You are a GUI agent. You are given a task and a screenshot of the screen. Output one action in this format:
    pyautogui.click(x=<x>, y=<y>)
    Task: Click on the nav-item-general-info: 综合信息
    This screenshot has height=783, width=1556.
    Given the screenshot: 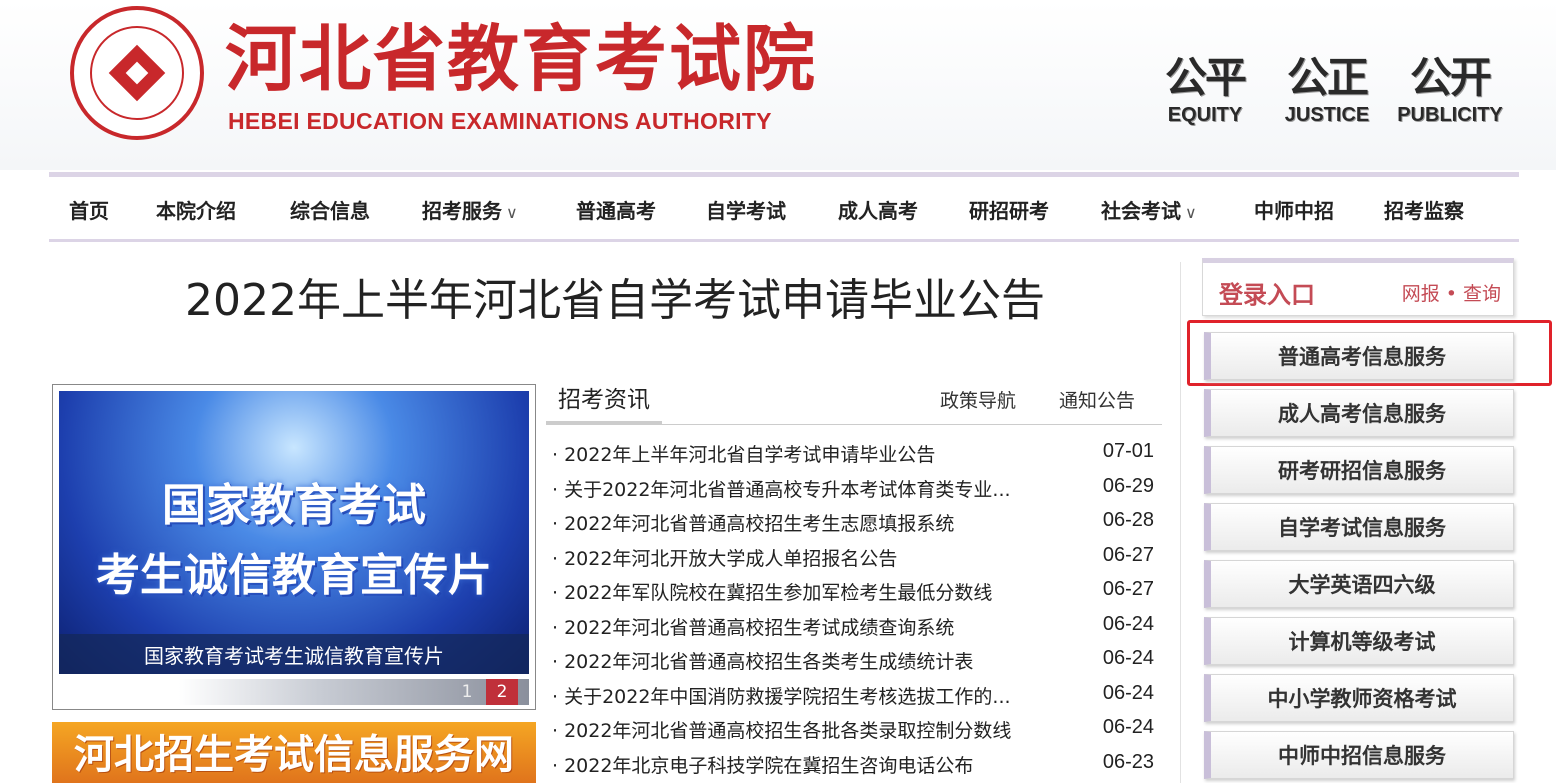 What is the action you would take?
    pyautogui.click(x=330, y=209)
    